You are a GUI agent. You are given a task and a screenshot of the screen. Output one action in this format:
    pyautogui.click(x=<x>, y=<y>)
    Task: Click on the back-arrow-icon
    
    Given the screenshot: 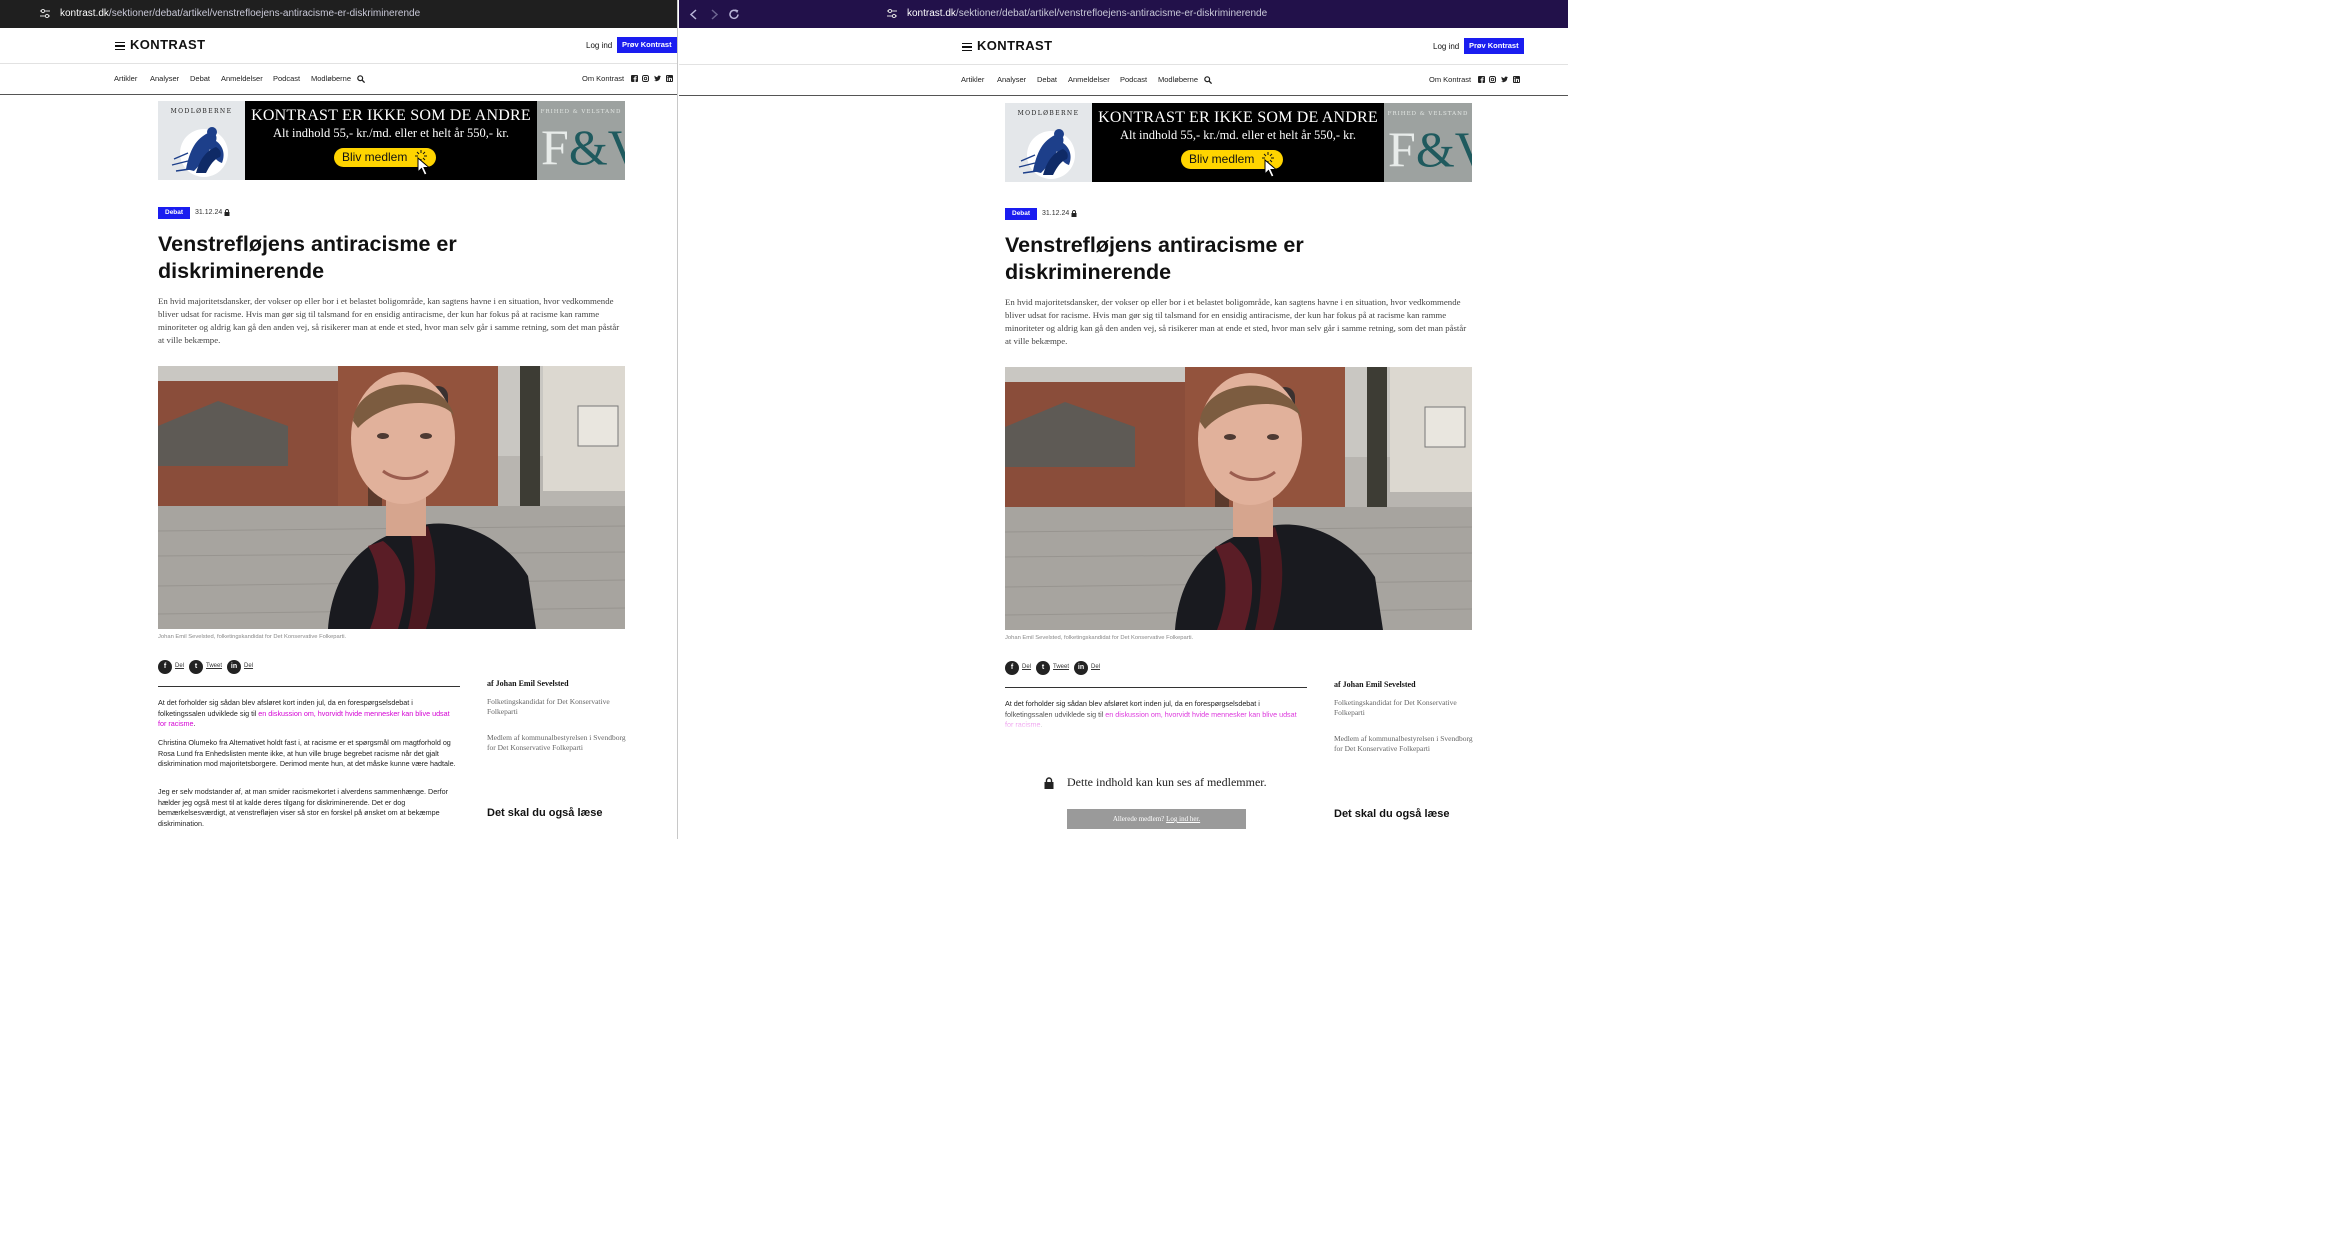 What is the action you would take?
    pyautogui.click(x=694, y=14)
    